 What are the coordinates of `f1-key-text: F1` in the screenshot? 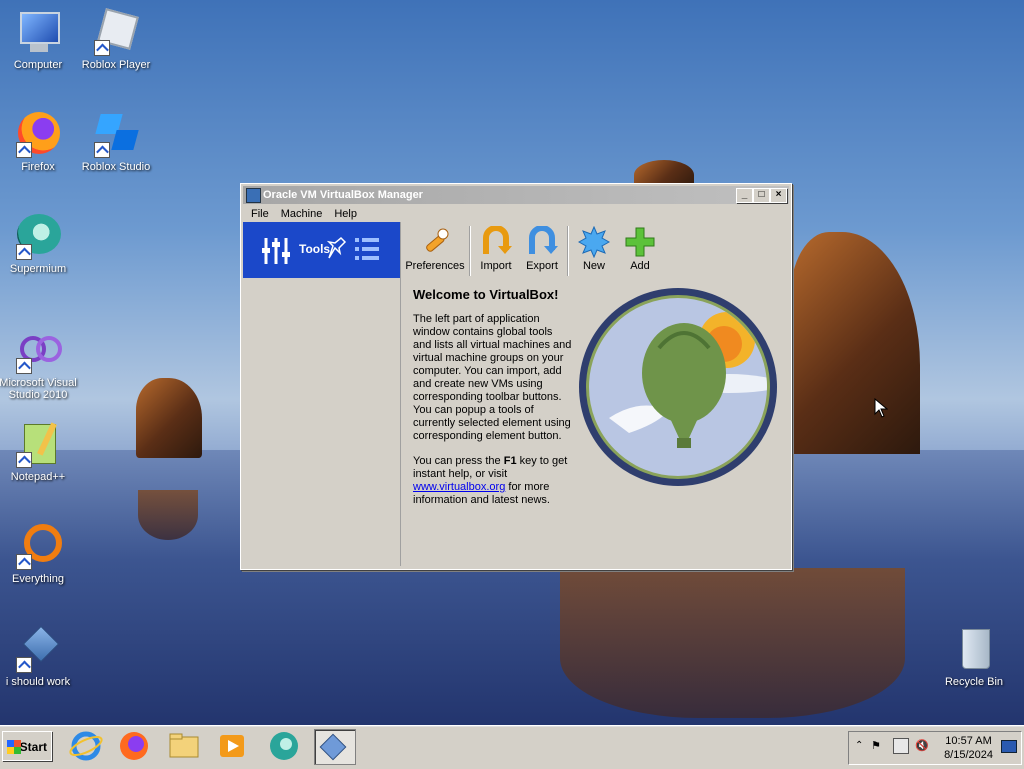 It's located at (510, 461).